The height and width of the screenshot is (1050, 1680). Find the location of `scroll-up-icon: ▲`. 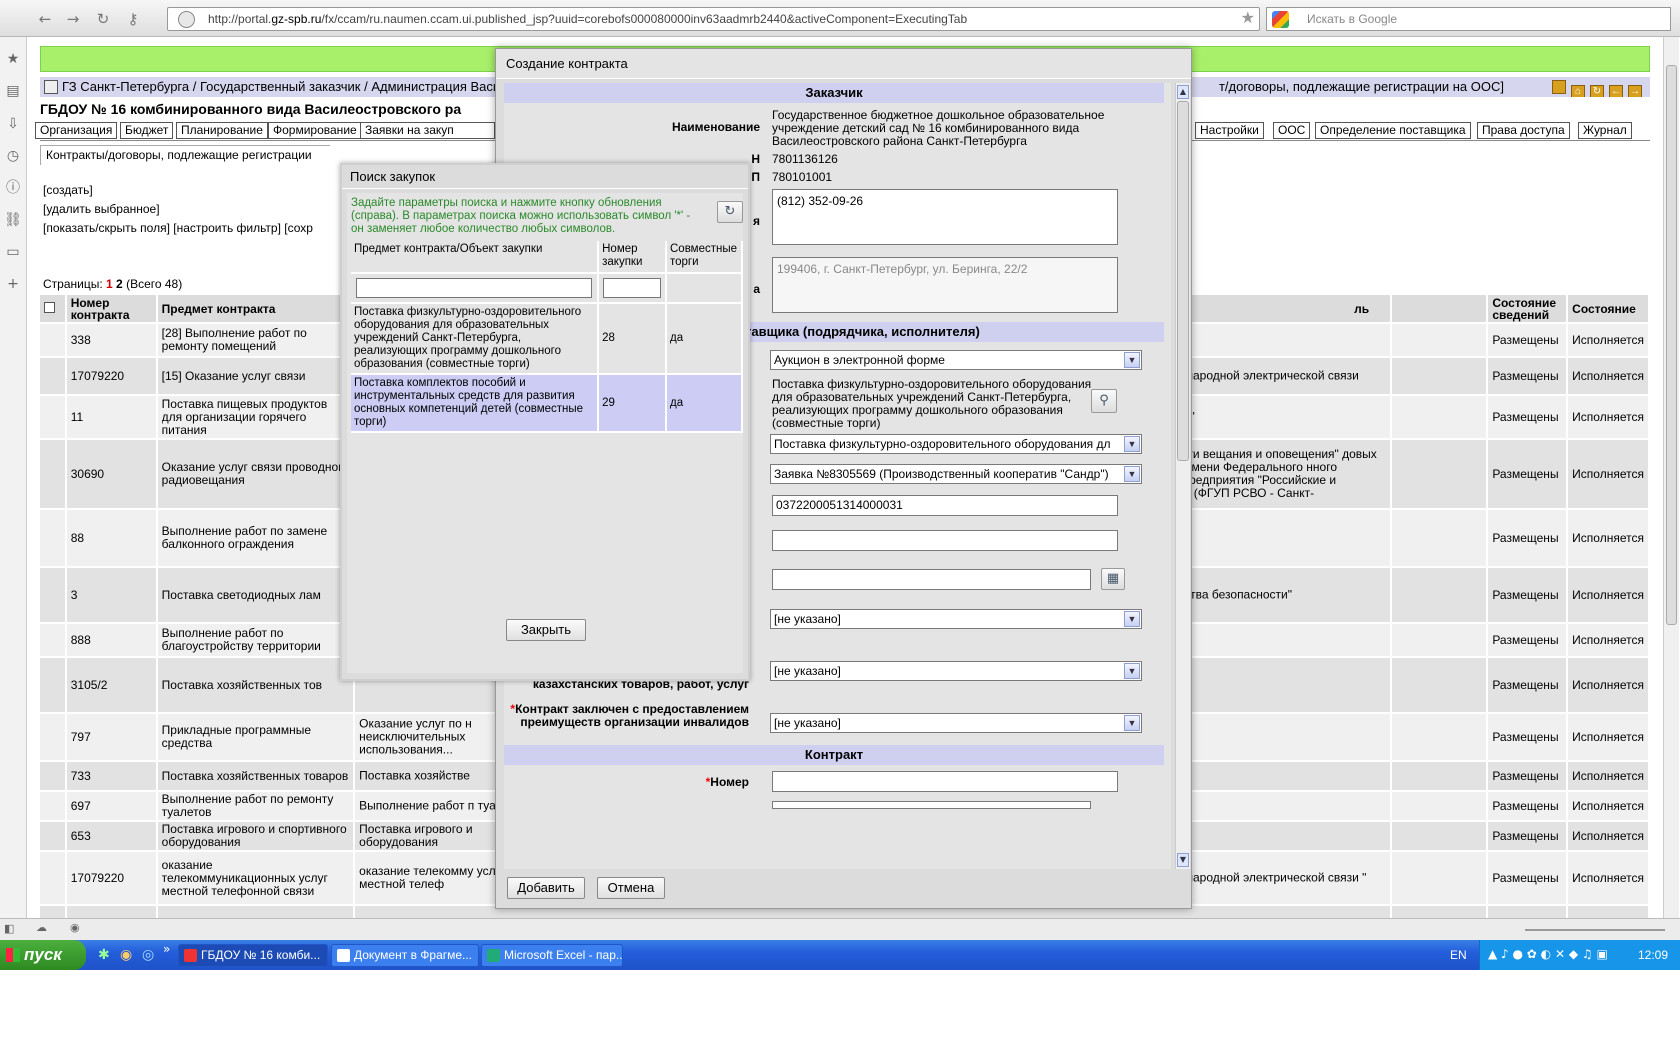

scroll-up-icon: ▲ is located at coordinates (1183, 92).